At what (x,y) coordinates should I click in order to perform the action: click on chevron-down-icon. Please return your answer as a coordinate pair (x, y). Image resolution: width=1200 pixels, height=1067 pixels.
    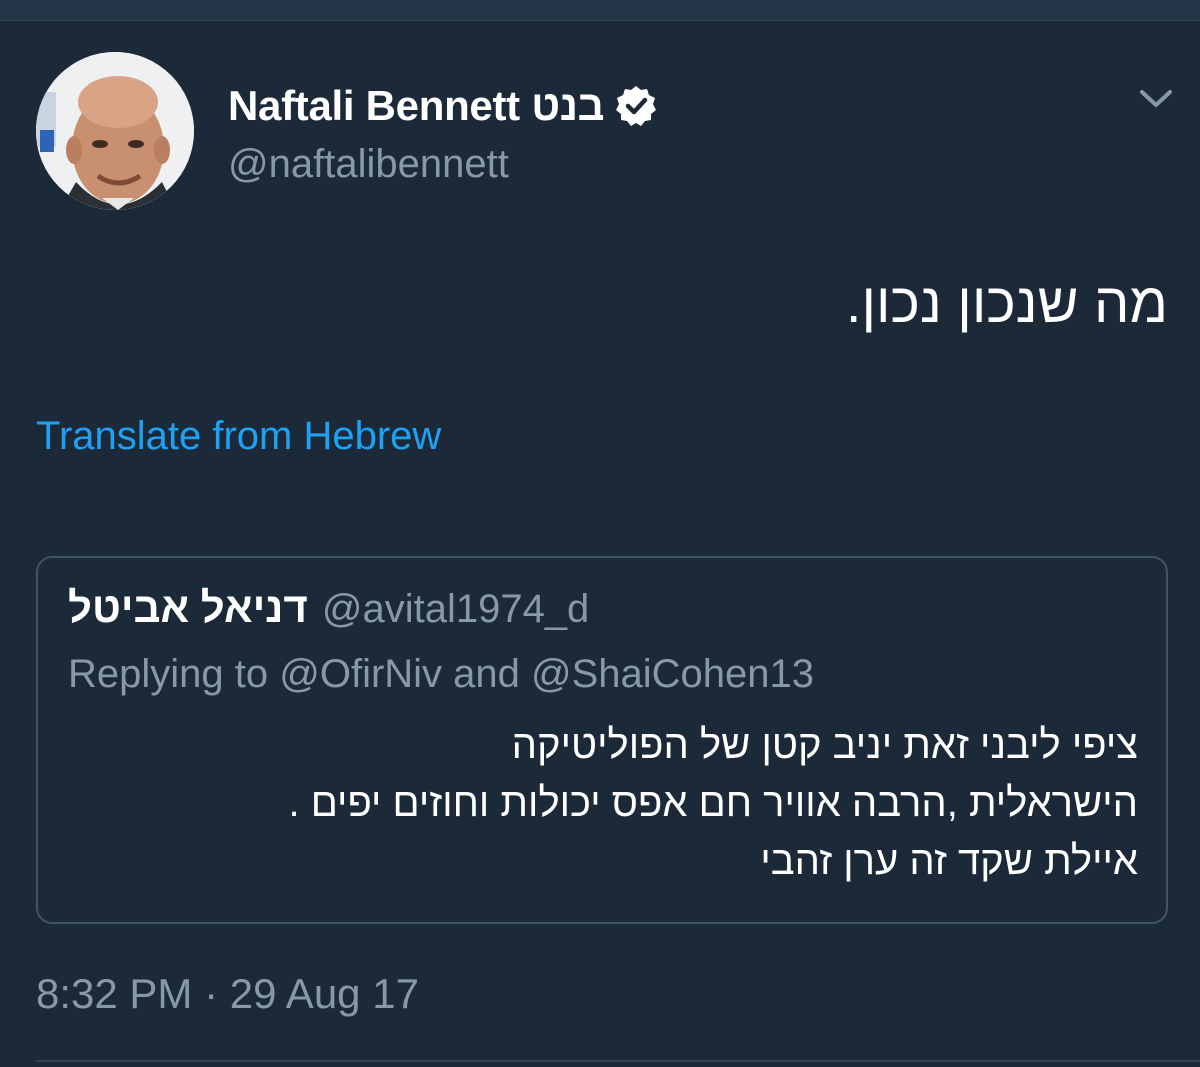
    Looking at the image, I should click on (1156, 98).